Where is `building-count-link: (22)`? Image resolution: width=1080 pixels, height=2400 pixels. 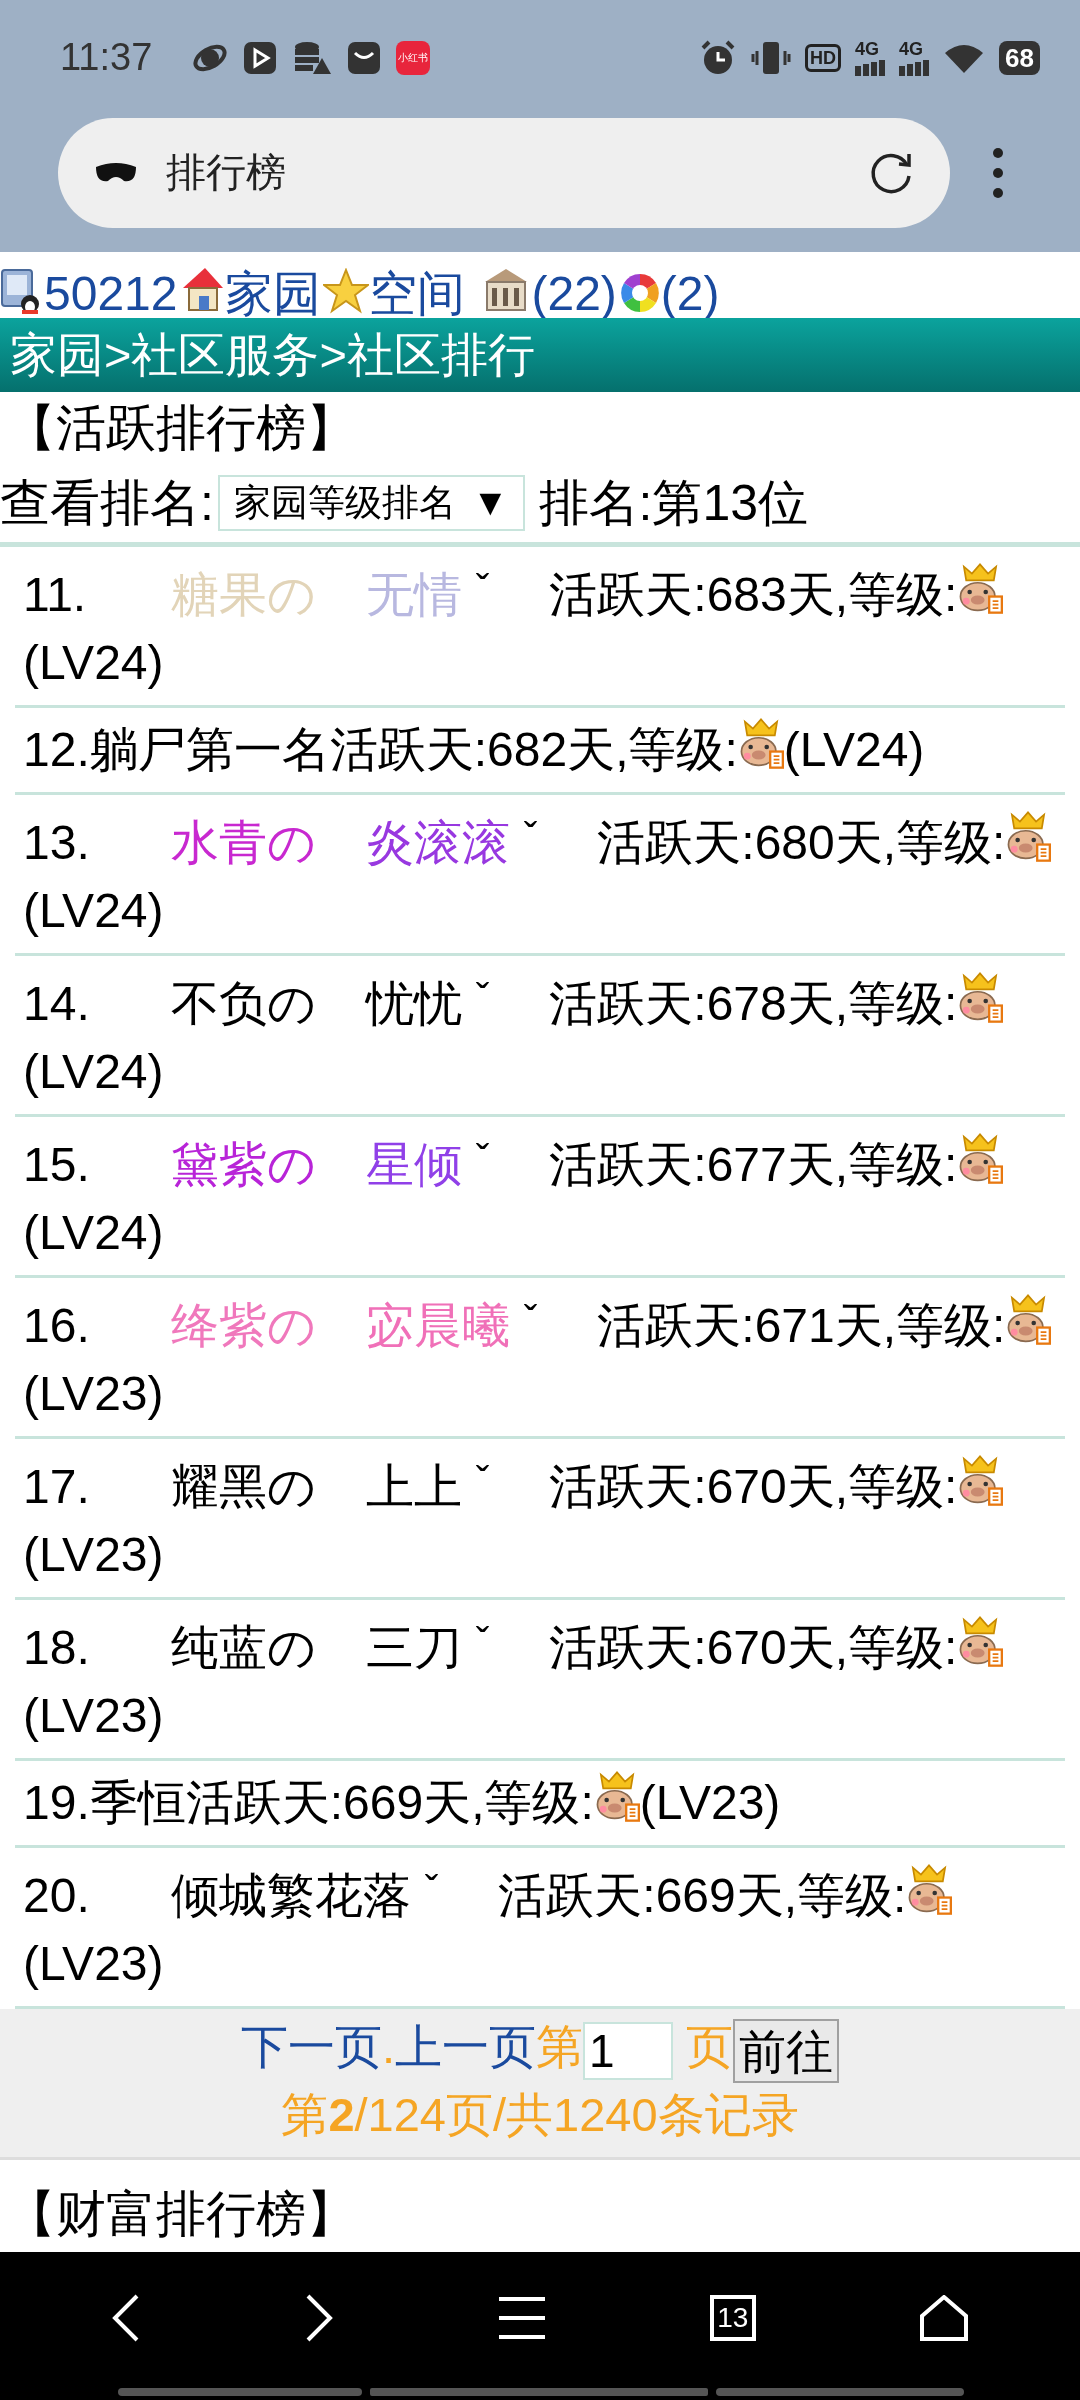
building-count-link: (22) is located at coordinates (574, 294).